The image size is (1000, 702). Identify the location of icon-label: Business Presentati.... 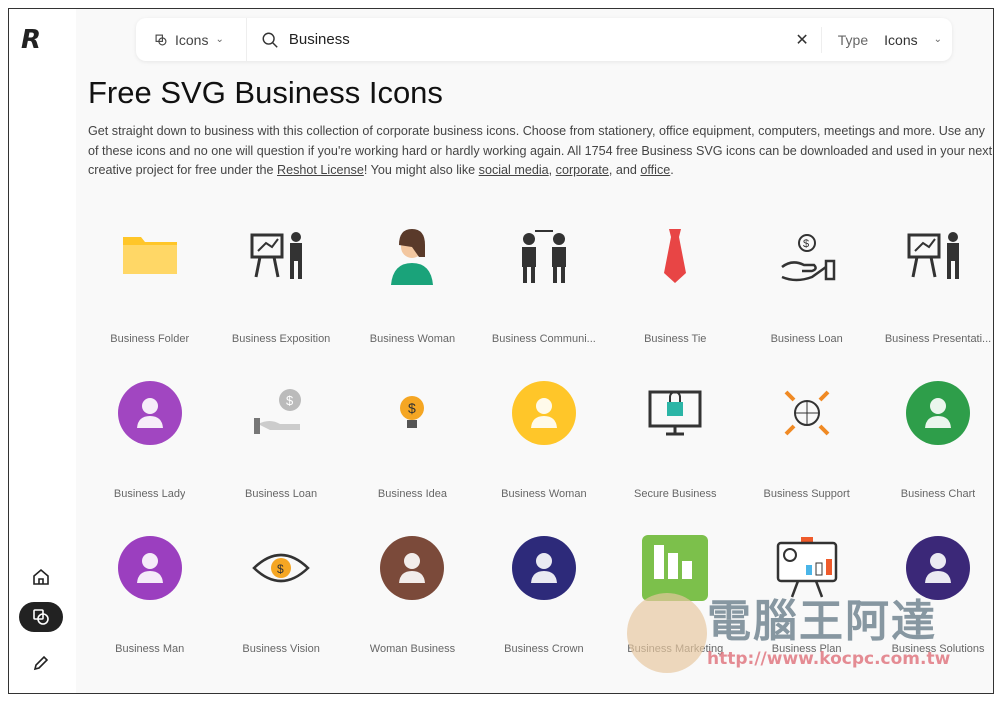
(938, 339).